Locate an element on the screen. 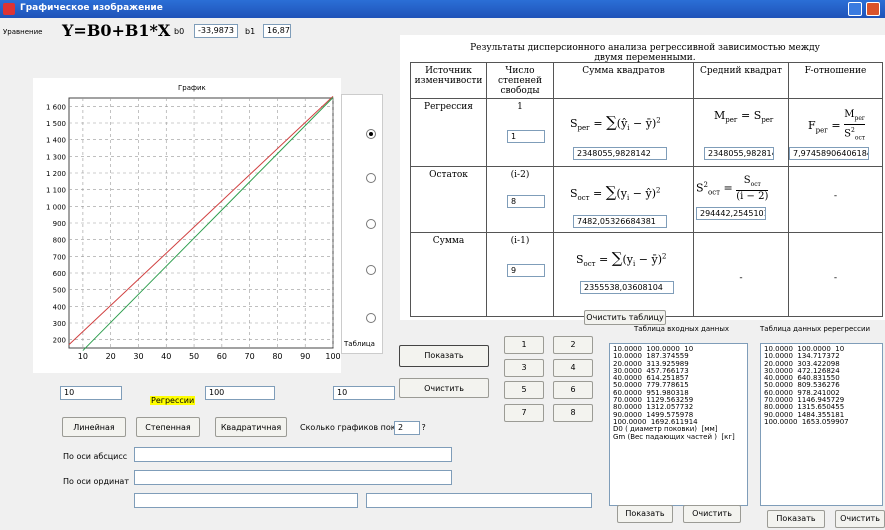  x-tick-label: 10 is located at coordinates (83, 356).